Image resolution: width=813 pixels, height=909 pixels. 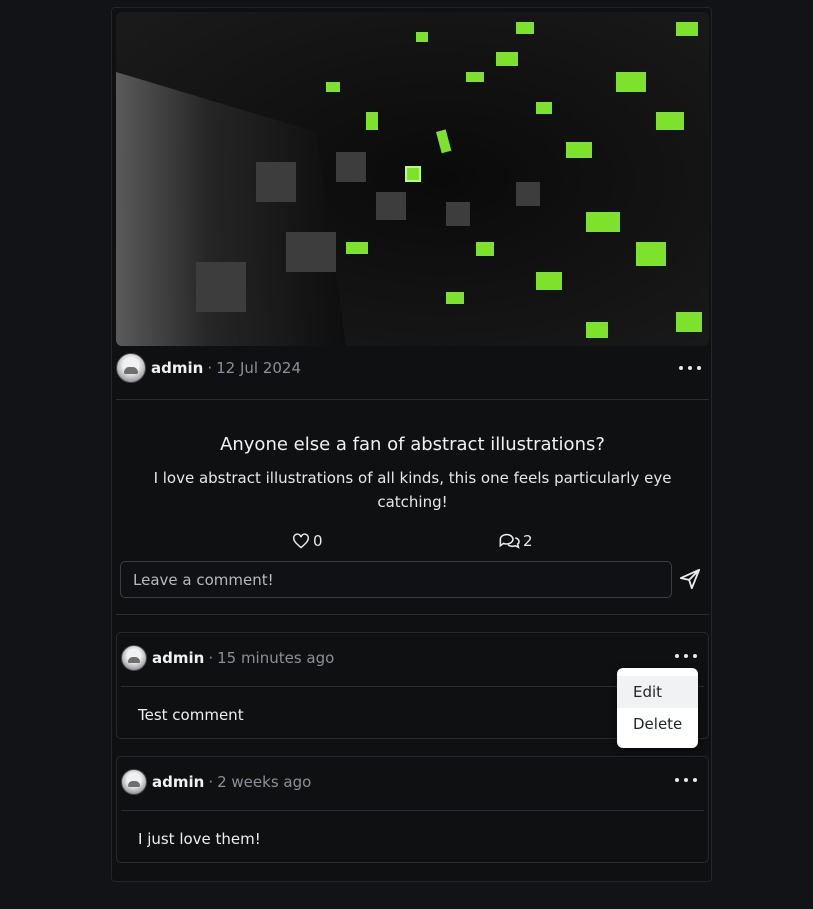 What do you see at coordinates (191, 715) in the screenshot?
I see `comment-text: Test comment` at bounding box center [191, 715].